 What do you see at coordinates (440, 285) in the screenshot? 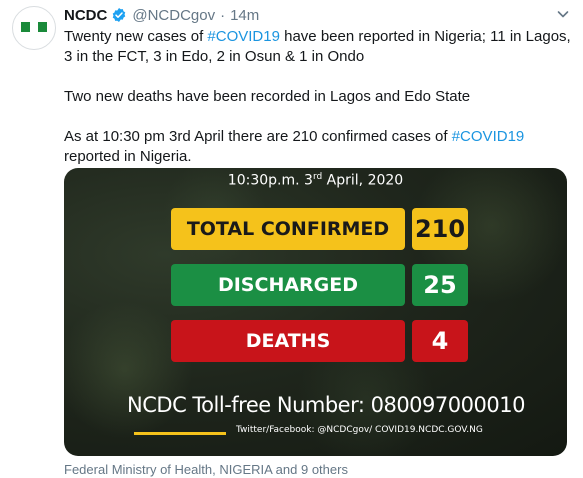
I see `stat-value-discharged: 25` at bounding box center [440, 285].